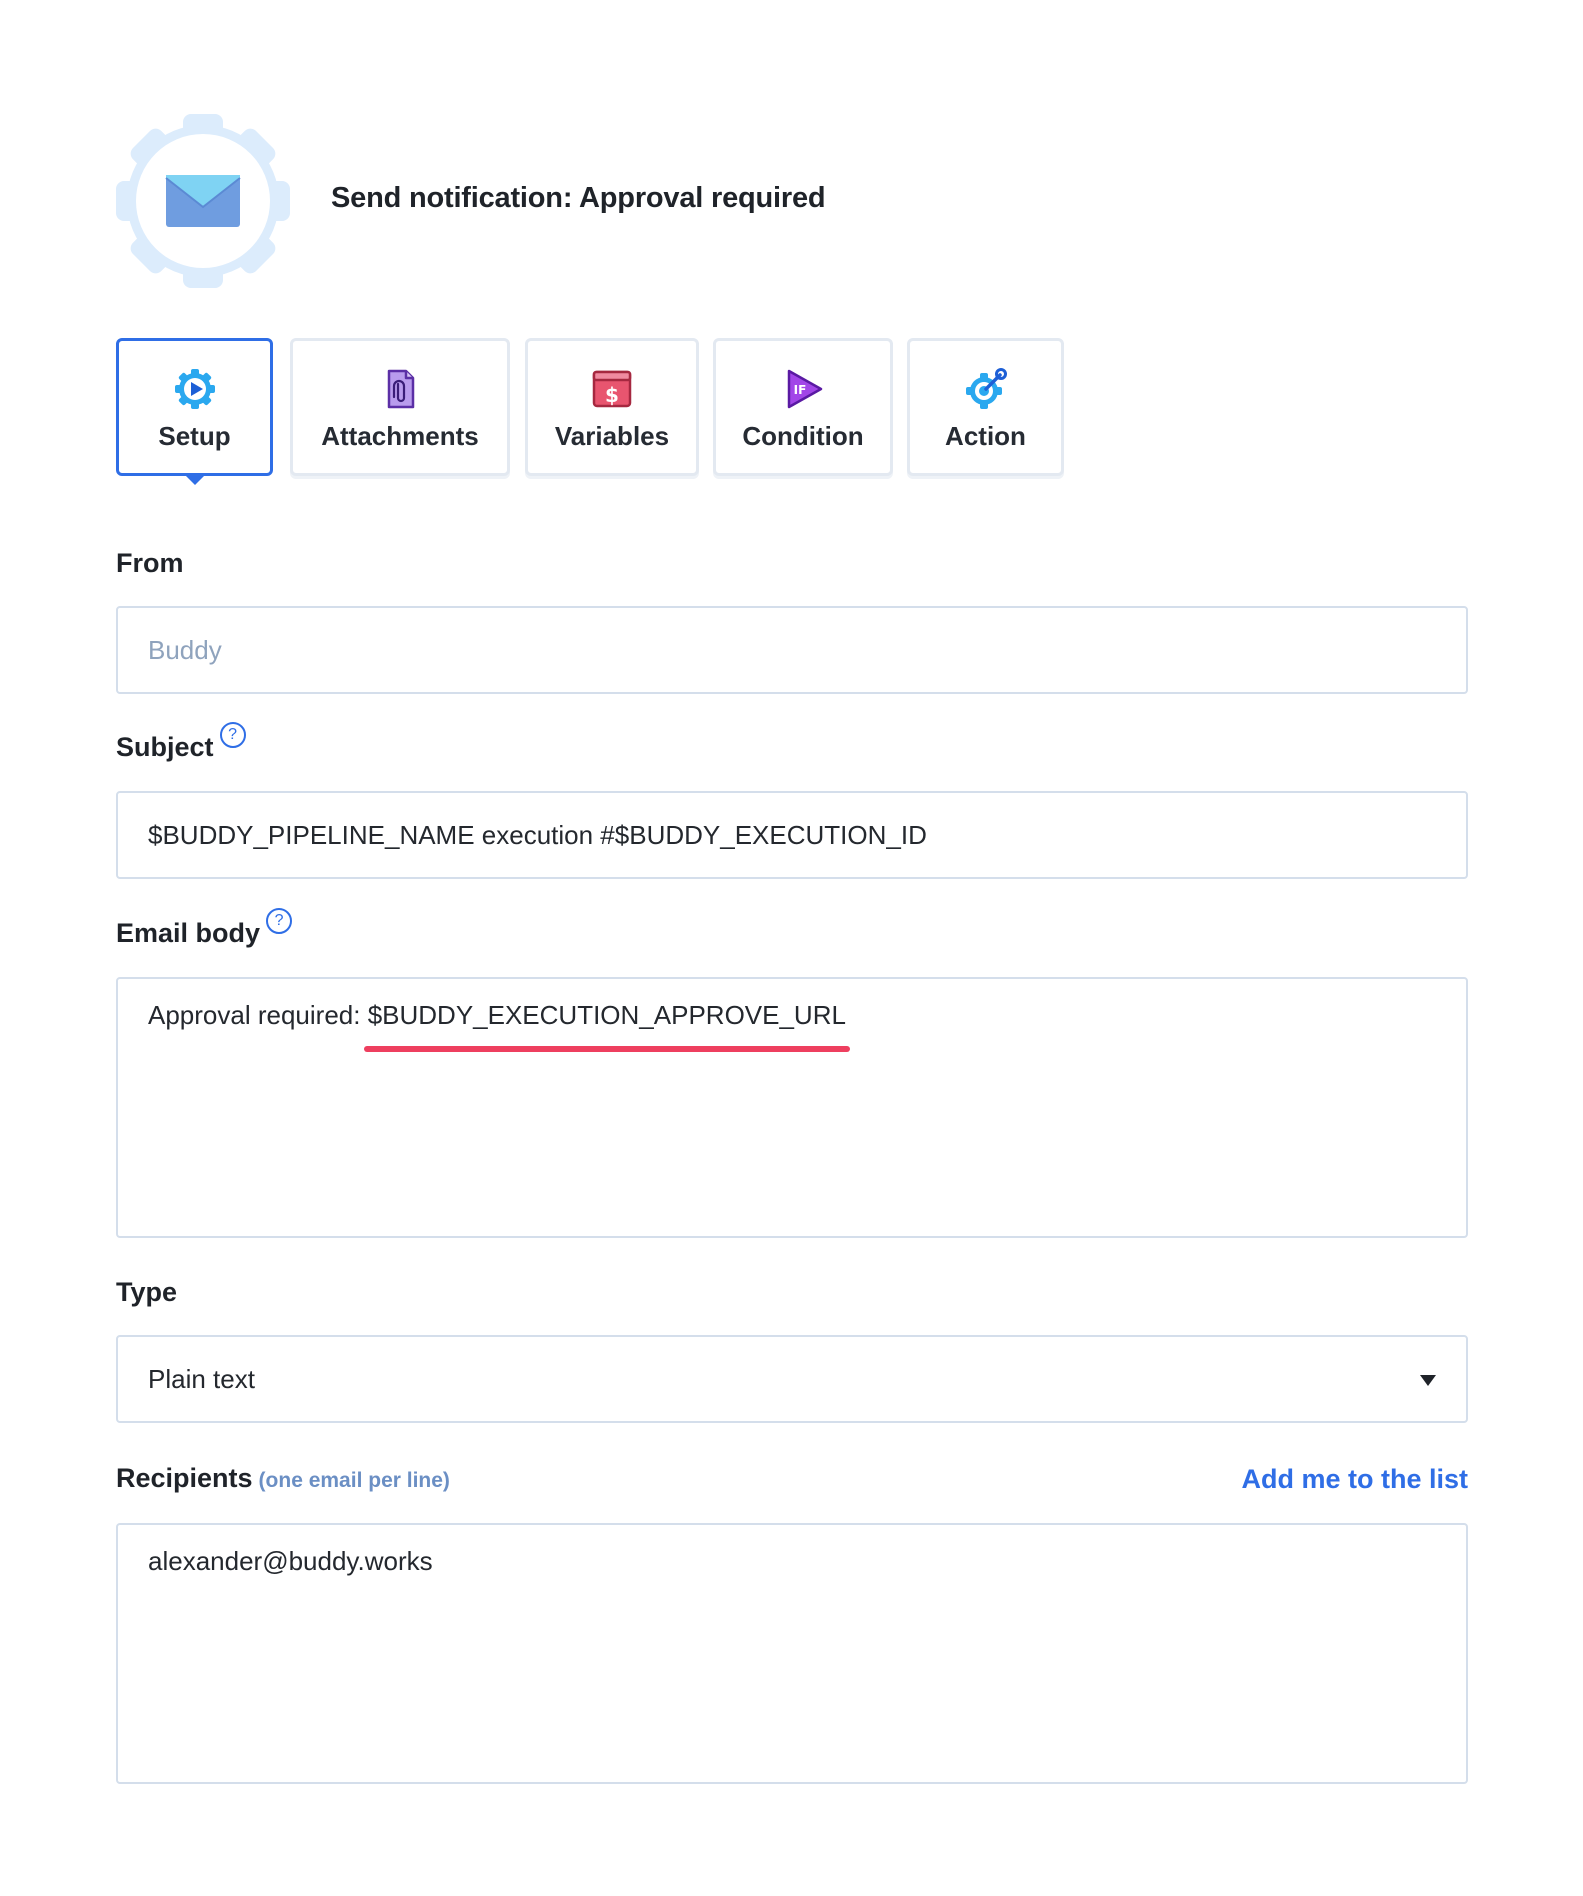  I want to click on tab-condition: IF Condition, so click(803, 407).